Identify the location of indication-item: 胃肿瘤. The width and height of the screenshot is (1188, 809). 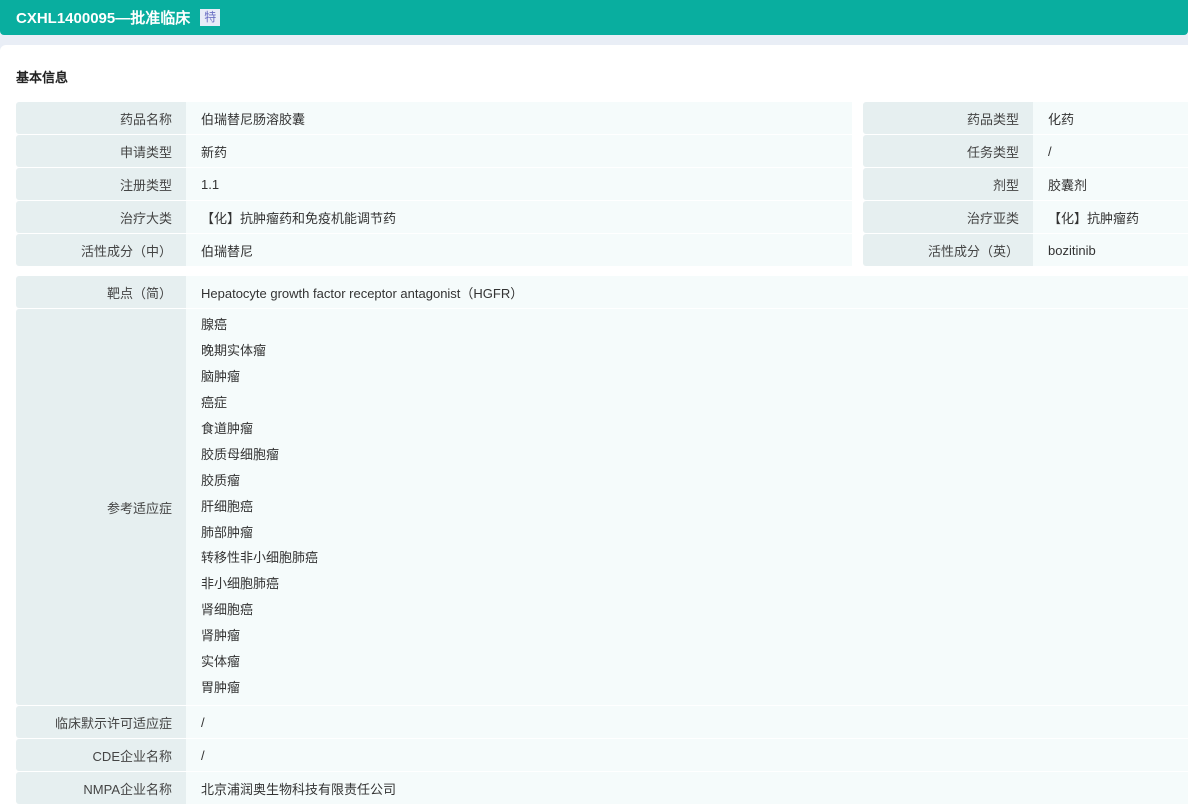
(221, 688).